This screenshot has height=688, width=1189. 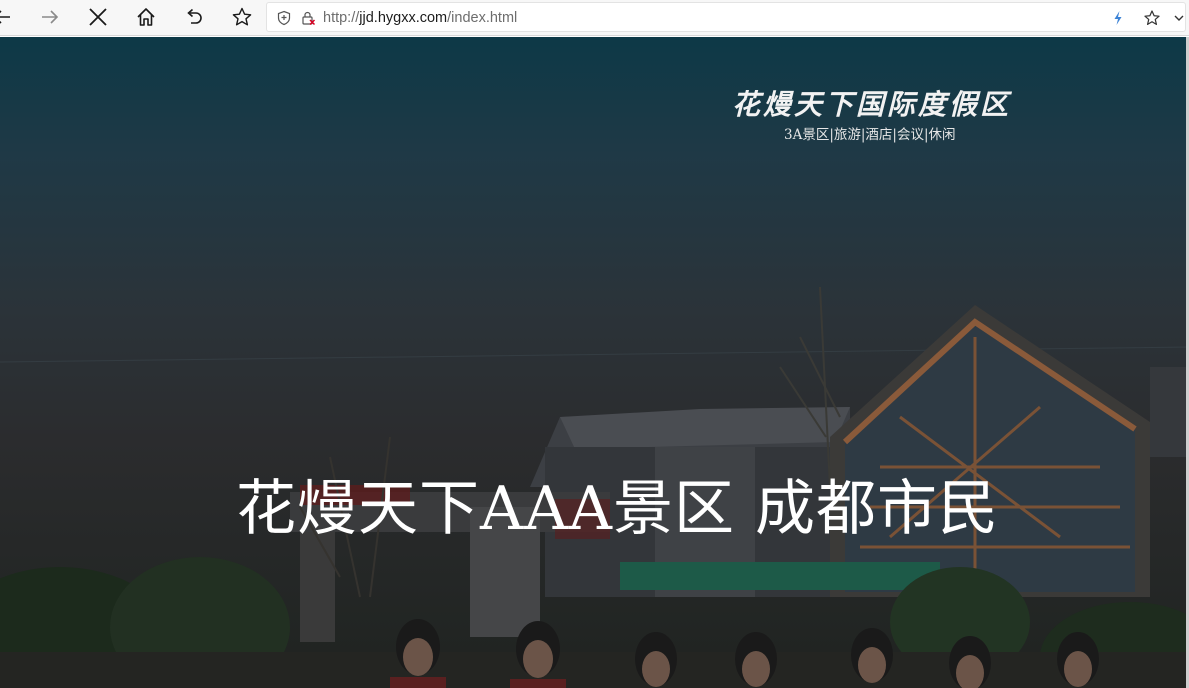 I want to click on favorites-button, so click(x=242, y=17).